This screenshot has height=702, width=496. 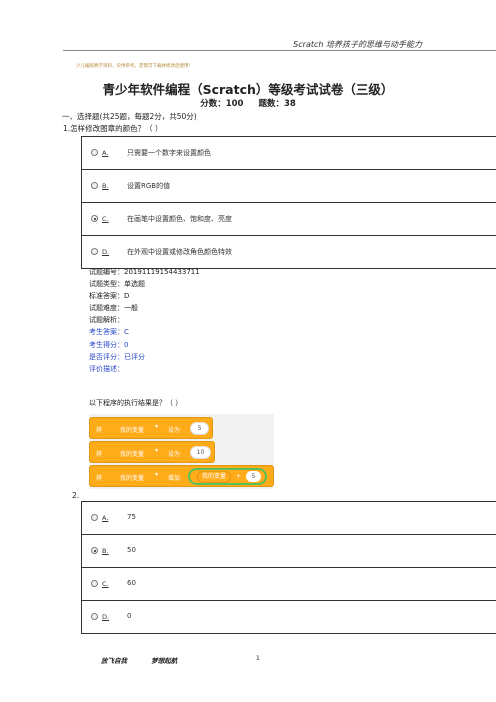 What do you see at coordinates (222, 104) in the screenshot?
I see `total-score: 分数：100` at bounding box center [222, 104].